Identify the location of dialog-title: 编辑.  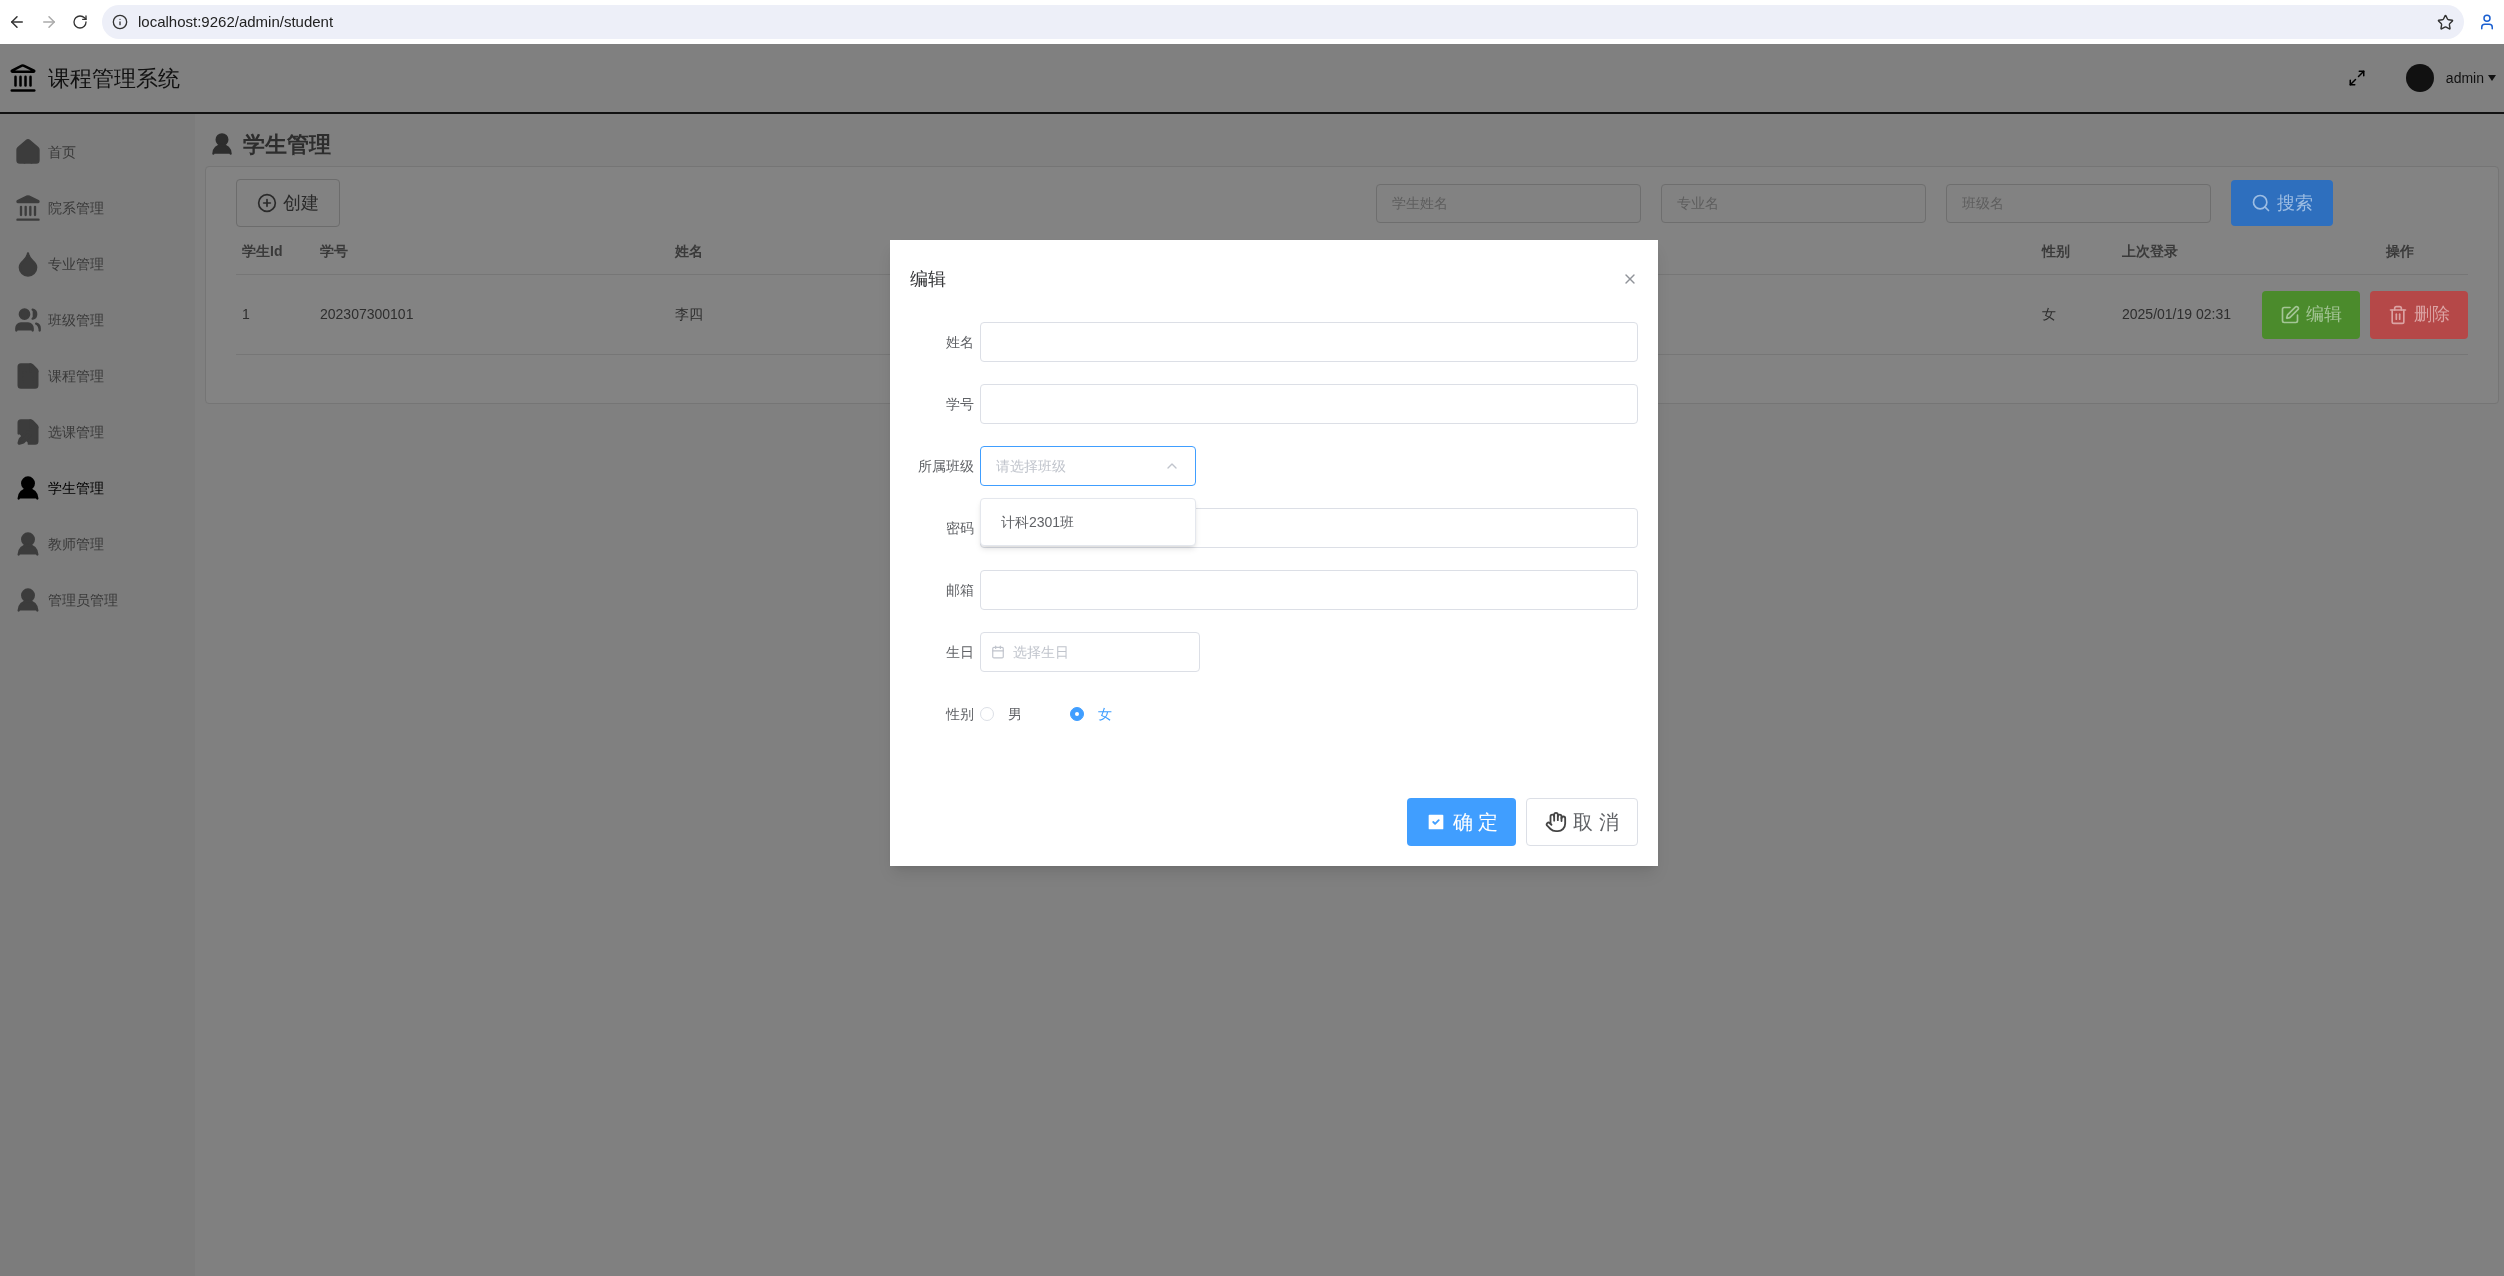
(928, 279).